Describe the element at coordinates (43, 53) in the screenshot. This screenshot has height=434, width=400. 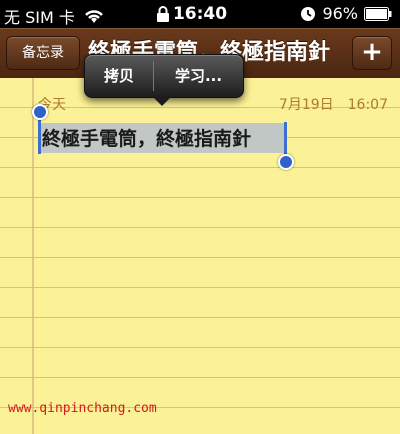
I see `back-button: 备忘录` at that location.